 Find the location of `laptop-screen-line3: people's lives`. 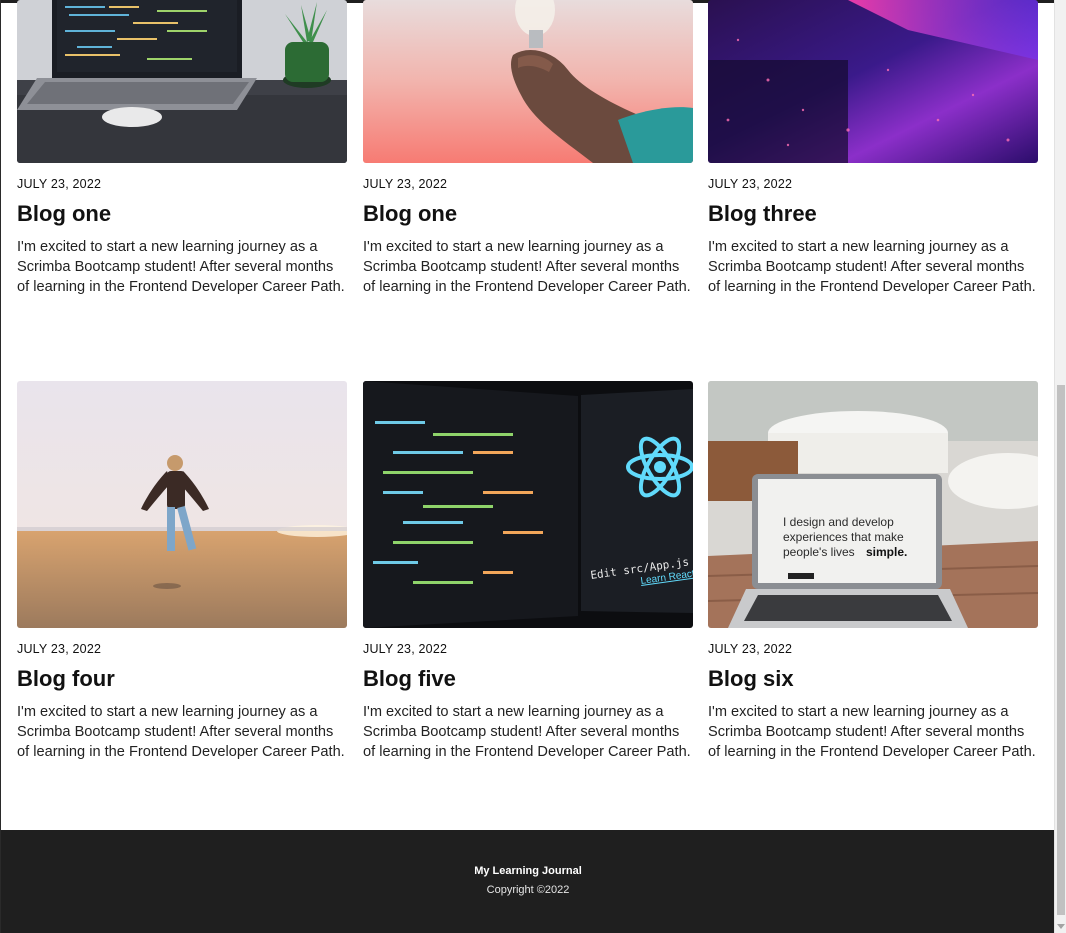

laptop-screen-line3: people's lives is located at coordinates (819, 552).